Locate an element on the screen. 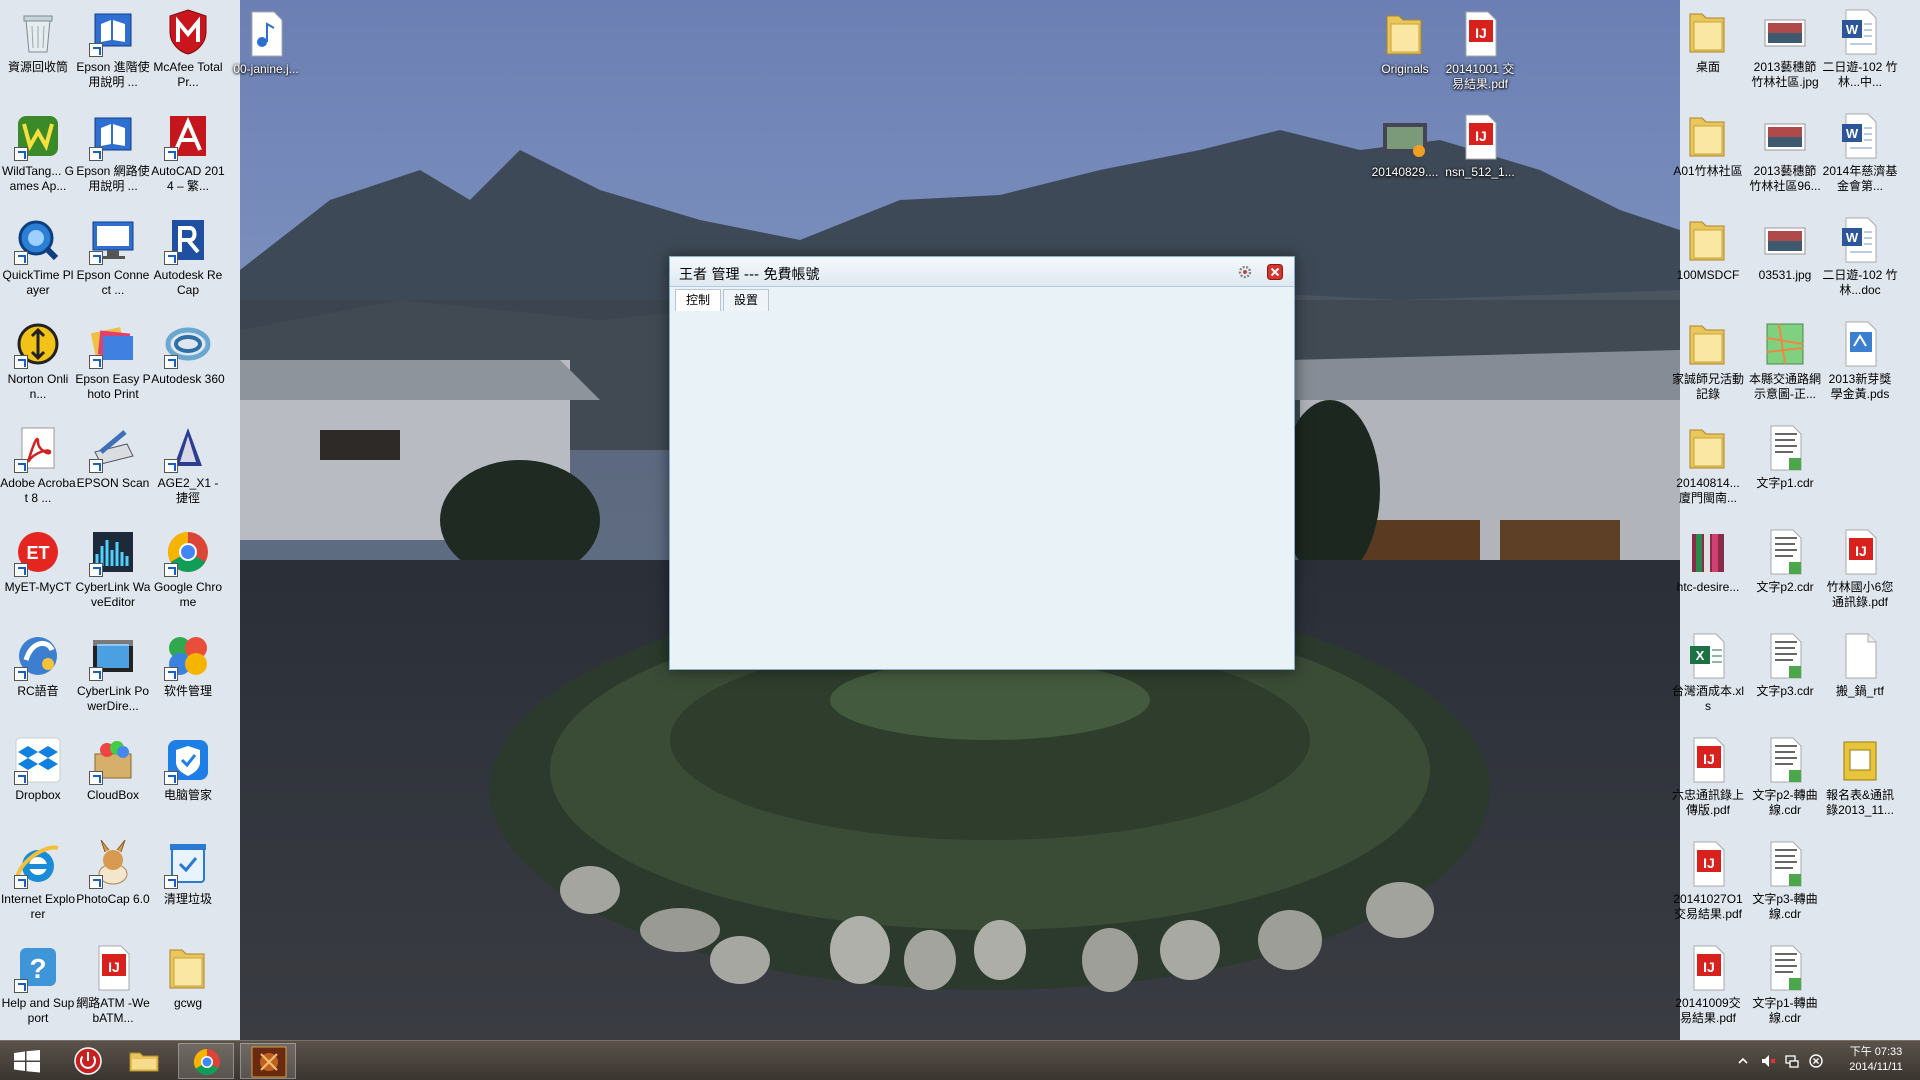 Image resolution: width=1920 pixels, height=1080 pixels. desktop-icon-label: 資源回收筒 is located at coordinates (37, 67).